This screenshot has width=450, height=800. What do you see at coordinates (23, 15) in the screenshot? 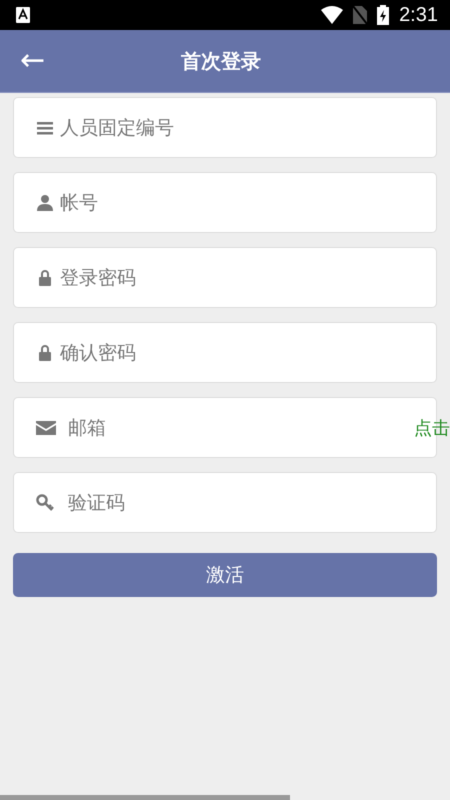
I see `app-notification-icon` at bounding box center [23, 15].